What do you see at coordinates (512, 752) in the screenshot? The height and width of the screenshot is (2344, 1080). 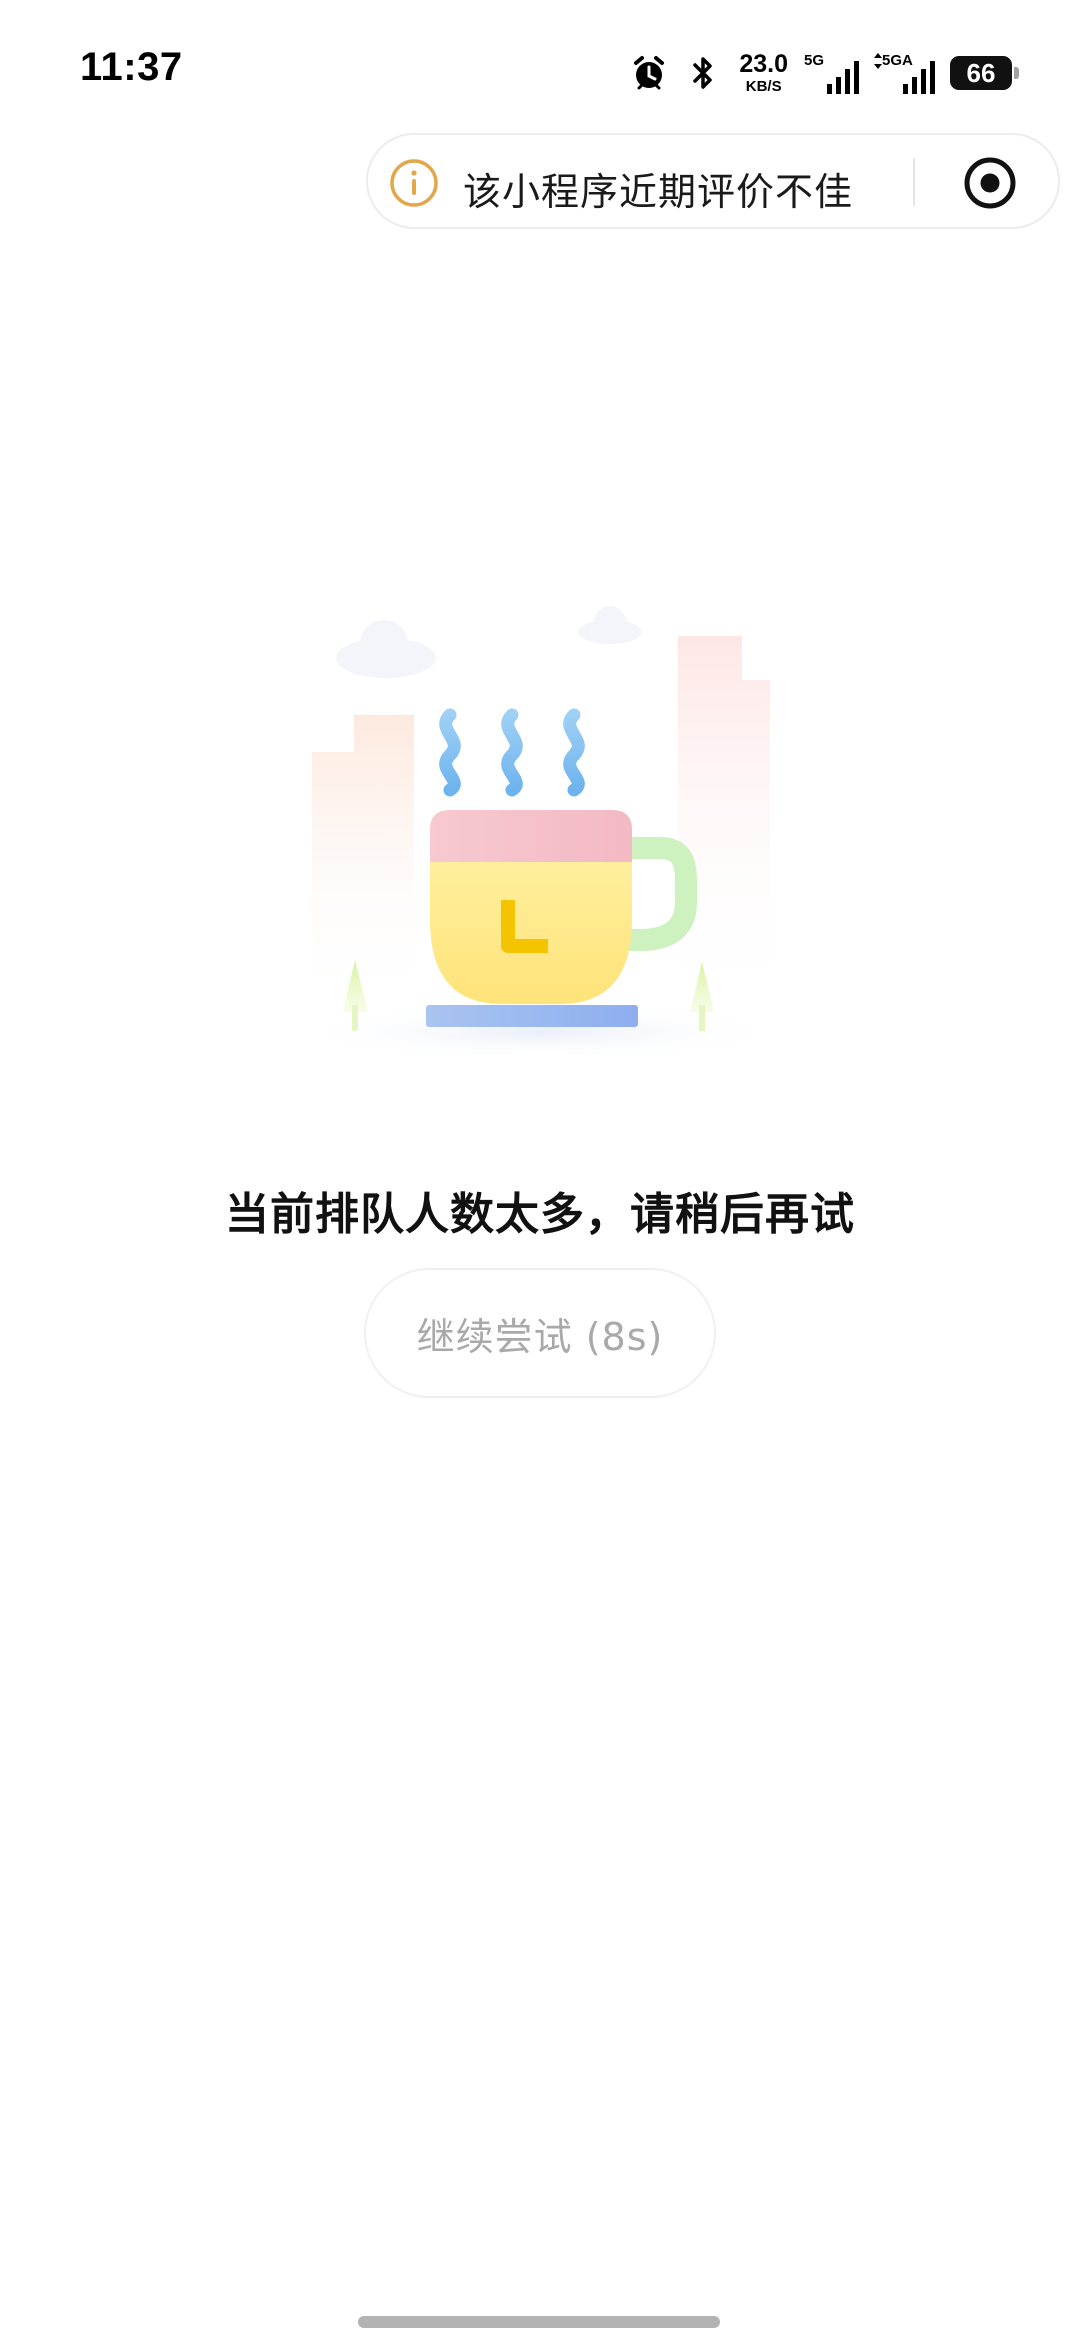 I see `steam-icon` at bounding box center [512, 752].